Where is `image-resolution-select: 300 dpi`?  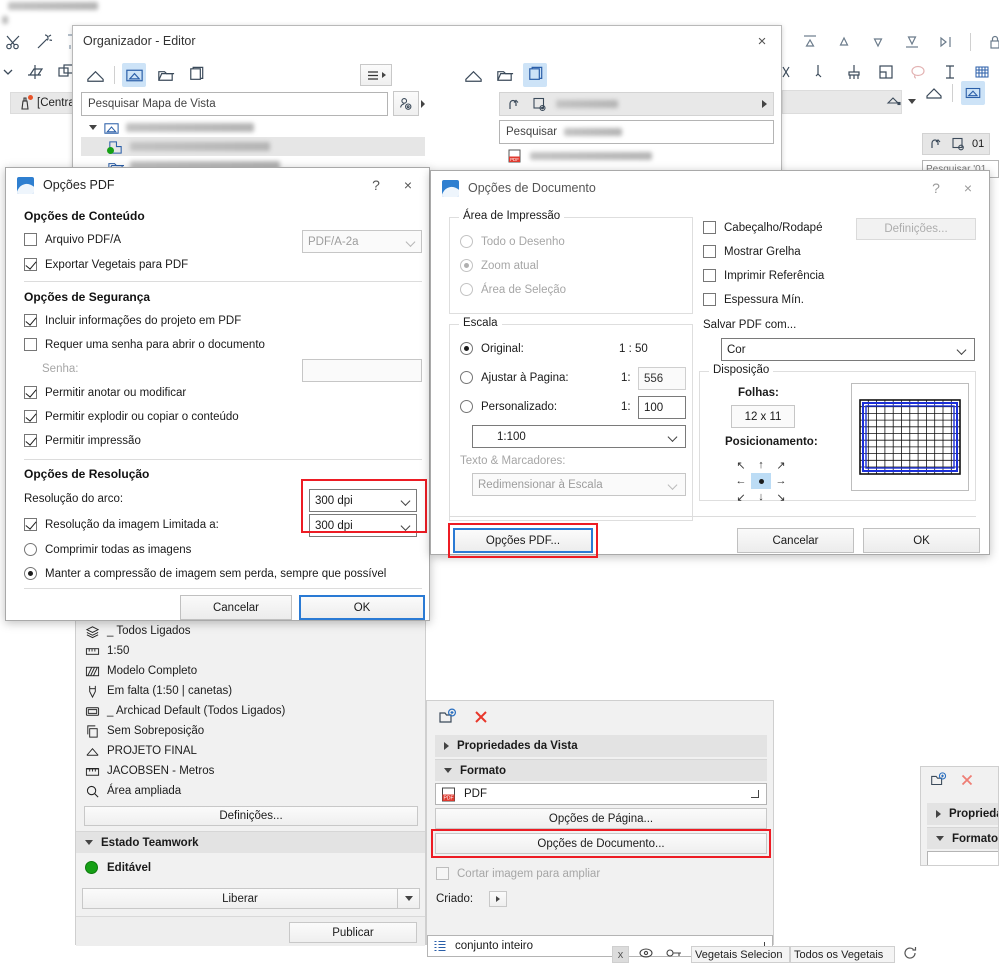
image-resolution-select: 300 dpi is located at coordinates (363, 525).